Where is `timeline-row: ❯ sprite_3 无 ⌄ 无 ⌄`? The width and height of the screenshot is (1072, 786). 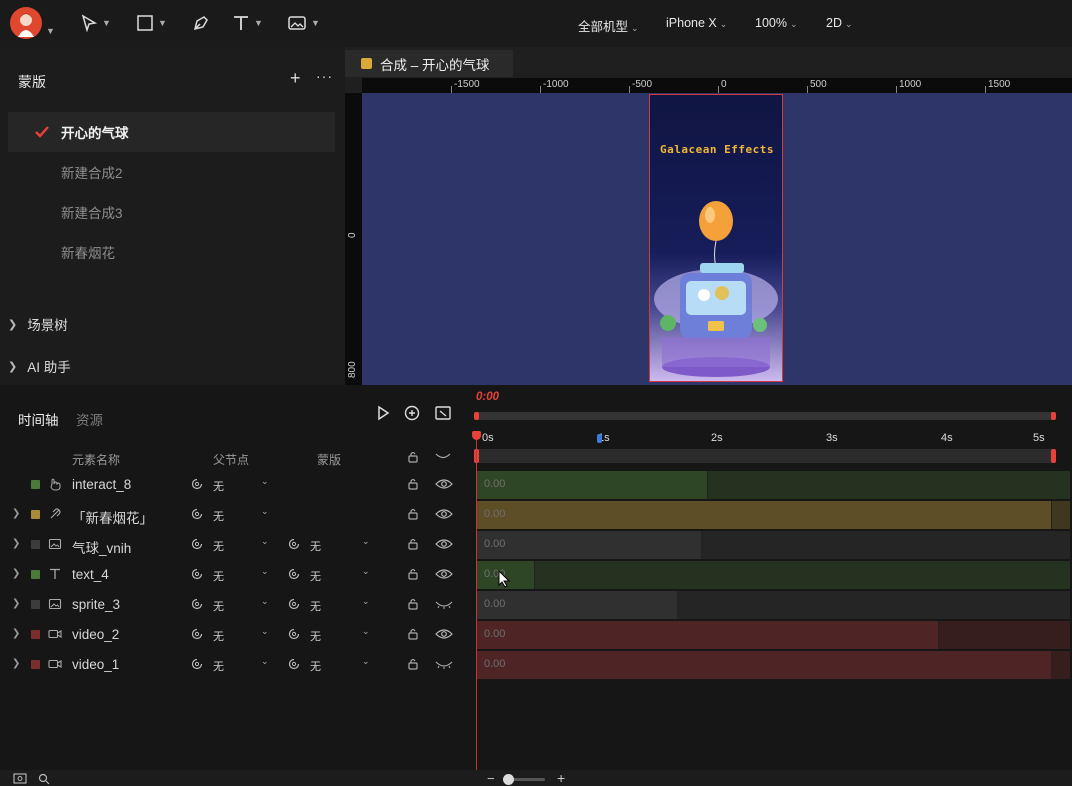
timeline-row: ❯ sprite_3 无 ⌄ 无 ⌄ is located at coordinates (235, 605).